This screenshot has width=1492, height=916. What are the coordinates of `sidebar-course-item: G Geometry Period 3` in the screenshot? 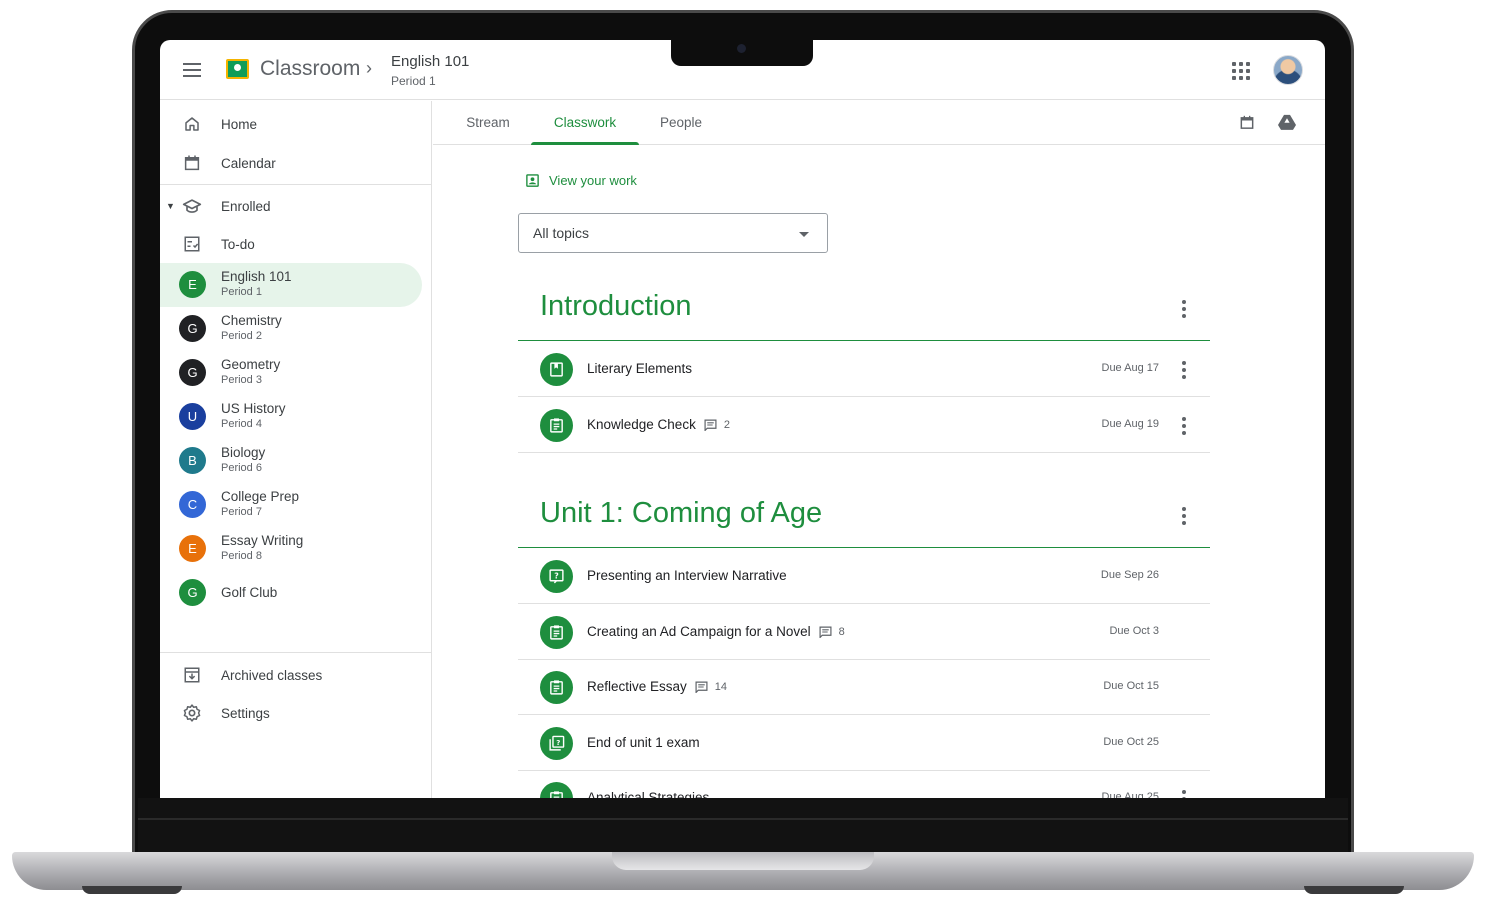 It's located at (291, 373).